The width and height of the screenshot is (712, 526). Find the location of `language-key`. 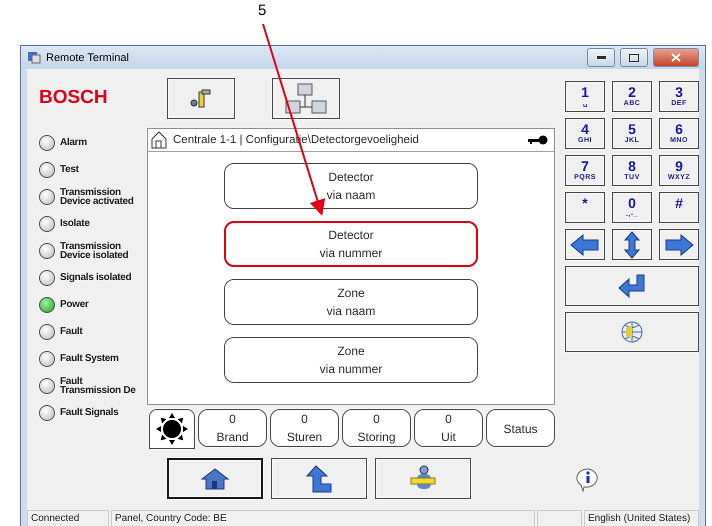

language-key is located at coordinates (632, 332).